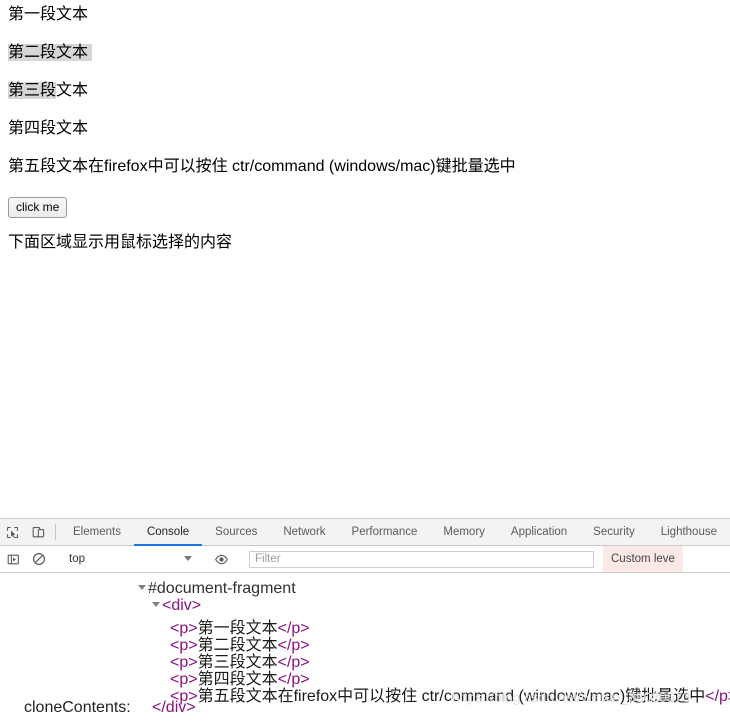 Image resolution: width=730 pixels, height=723 pixels. What do you see at coordinates (13, 532) in the screenshot?
I see `inspect-element-icon` at bounding box center [13, 532].